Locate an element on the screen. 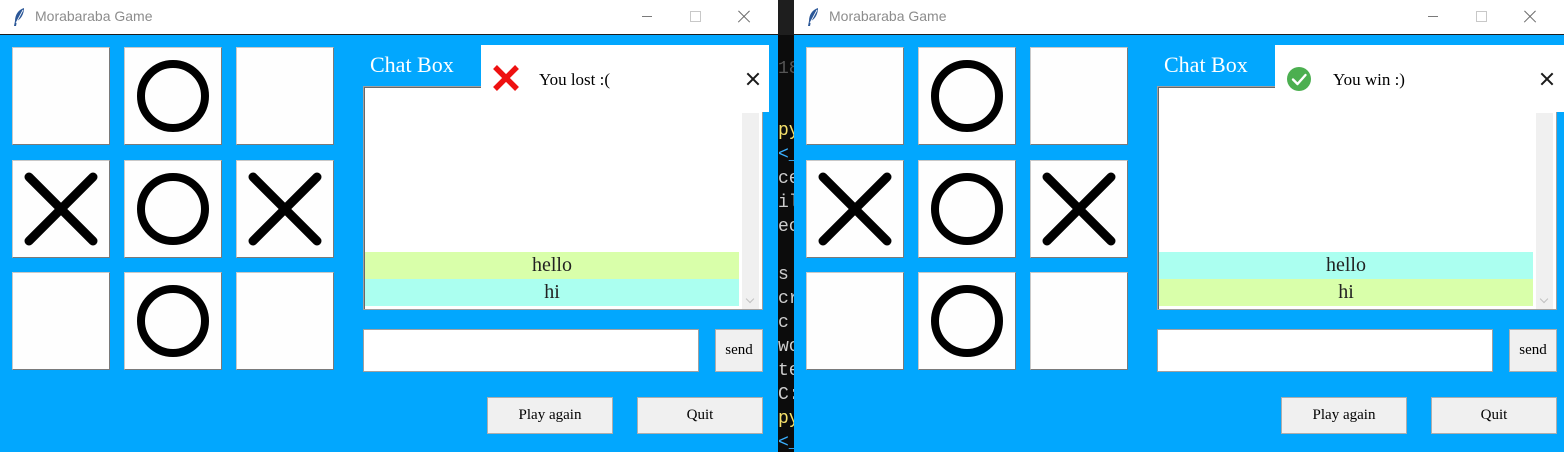 Image resolution: width=1564 pixels, height=452 pixels. terminal-line: C: is located at coordinates (786, 395).